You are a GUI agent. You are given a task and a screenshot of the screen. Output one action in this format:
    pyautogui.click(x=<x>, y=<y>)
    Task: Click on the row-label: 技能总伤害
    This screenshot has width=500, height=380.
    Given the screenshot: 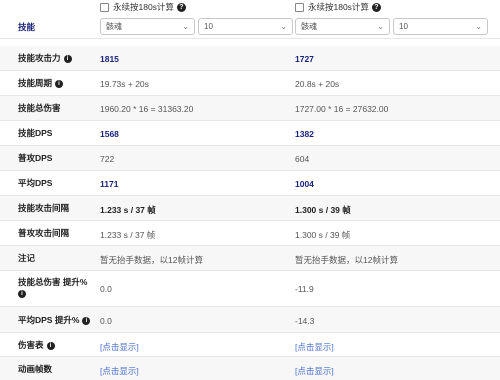 What is the action you would take?
    pyautogui.click(x=39, y=108)
    